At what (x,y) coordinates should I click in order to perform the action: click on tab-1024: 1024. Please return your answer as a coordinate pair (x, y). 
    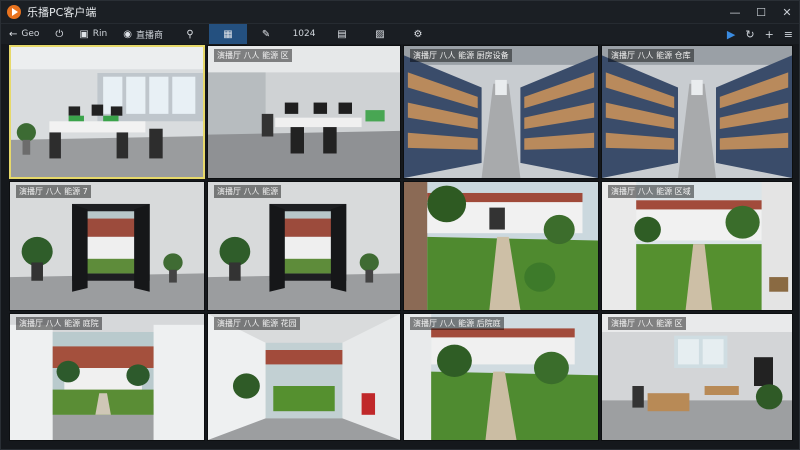
    Looking at the image, I should click on (304, 34).